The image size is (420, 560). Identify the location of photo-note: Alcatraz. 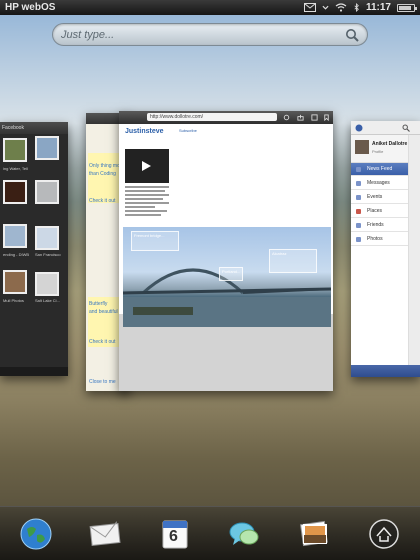
(293, 261).